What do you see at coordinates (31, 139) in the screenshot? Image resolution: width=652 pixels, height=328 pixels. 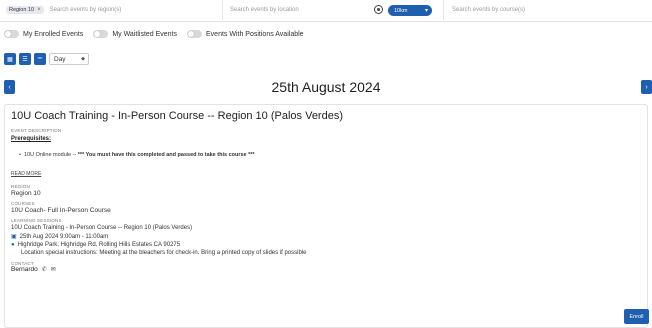 I see `prerequisites-heading: Prerequisites:` at bounding box center [31, 139].